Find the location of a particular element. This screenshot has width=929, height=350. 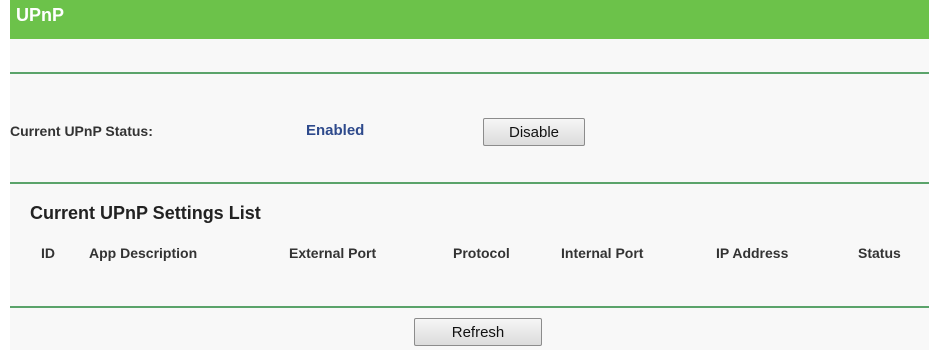

divider-top is located at coordinates (469, 73).